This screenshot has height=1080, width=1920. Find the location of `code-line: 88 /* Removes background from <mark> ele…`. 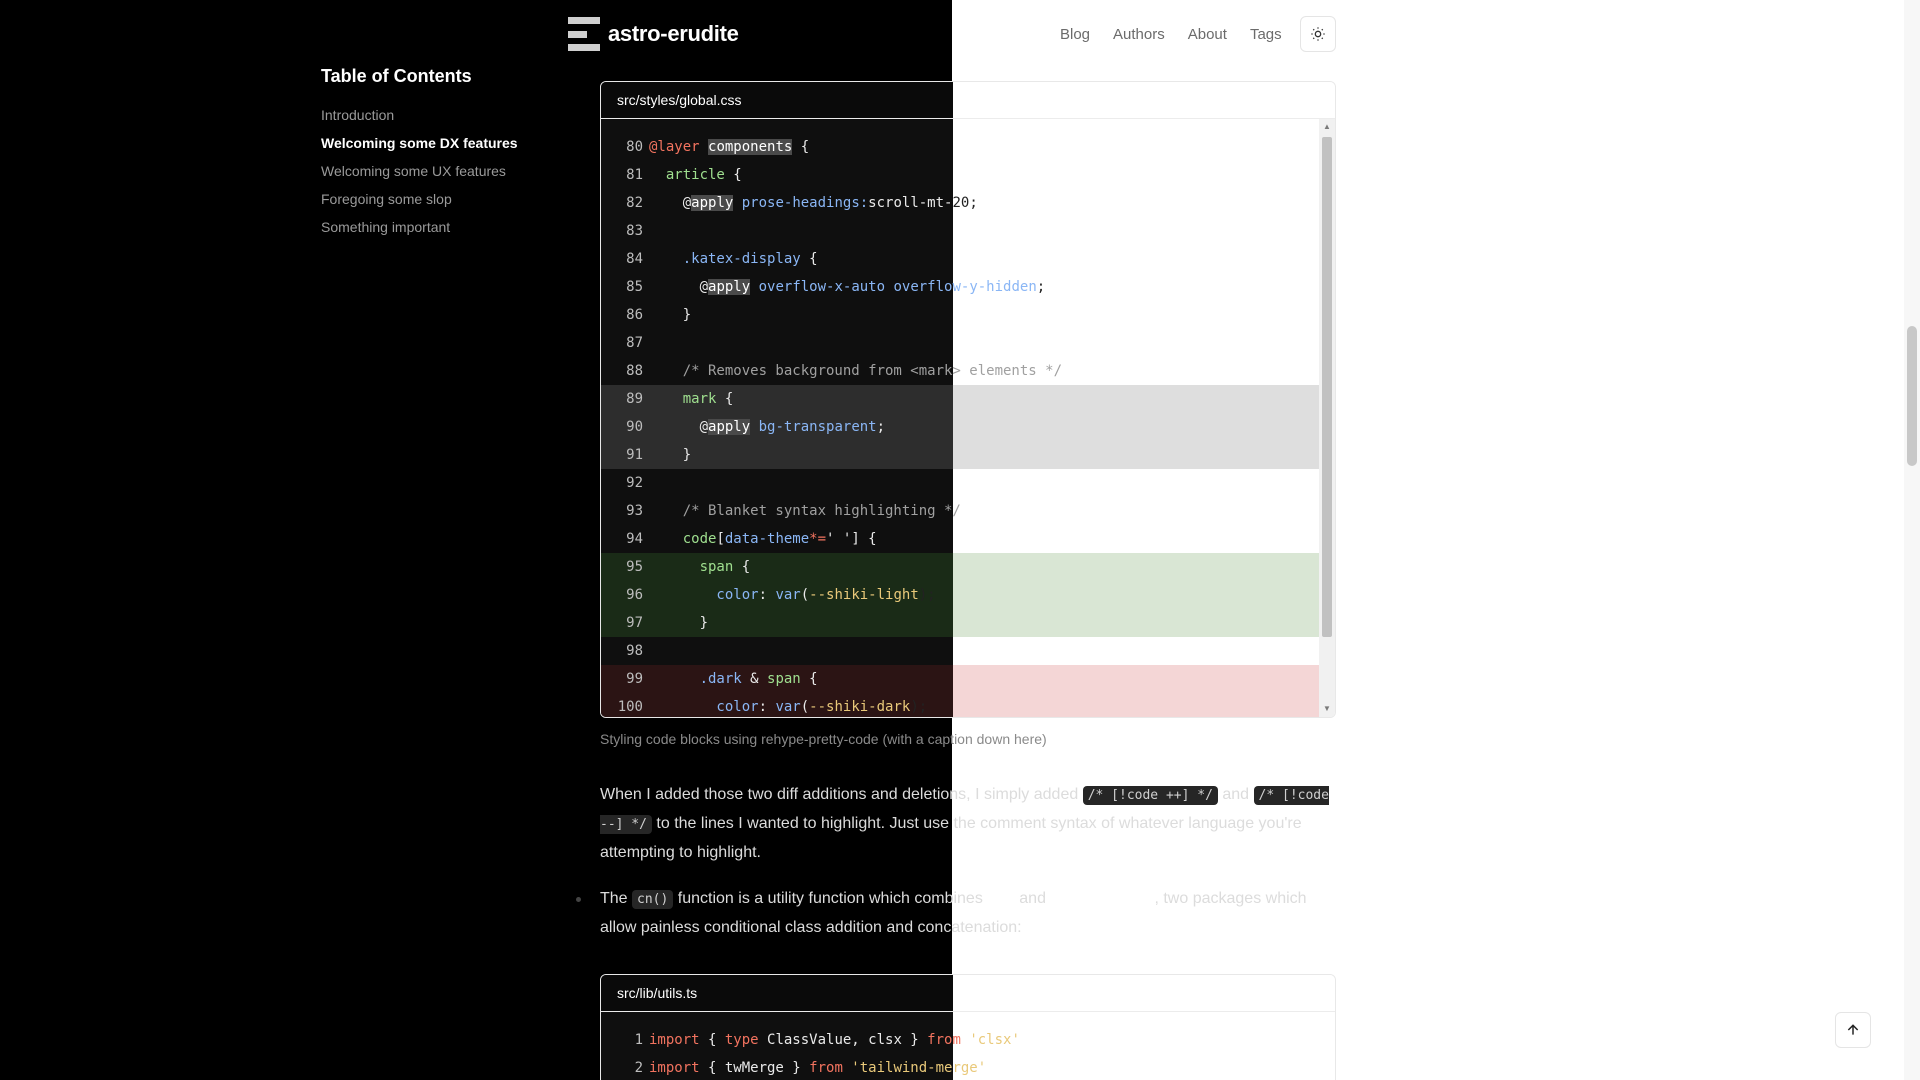

code-line: 88 /* Removes background from <mark> ele… is located at coordinates (844, 371).